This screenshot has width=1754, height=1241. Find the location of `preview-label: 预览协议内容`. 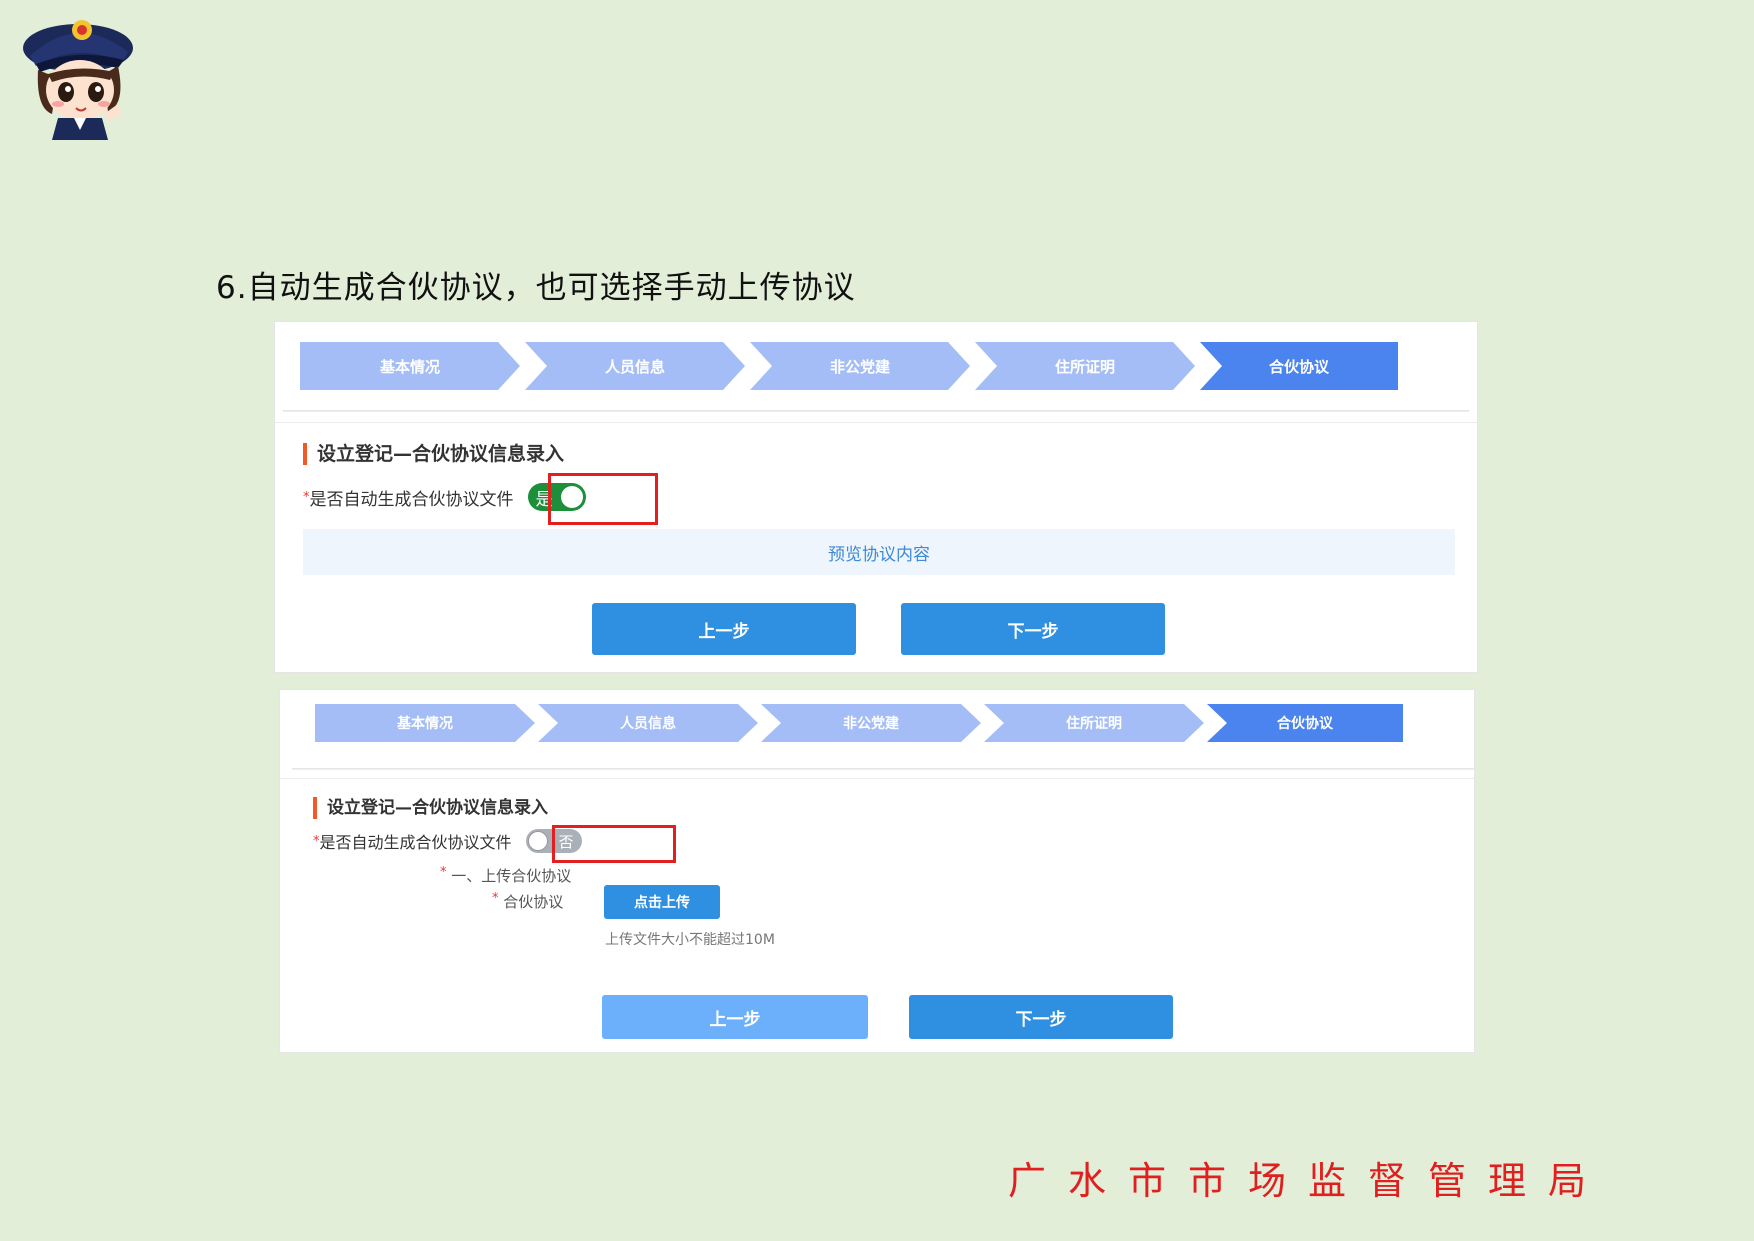

preview-label: 预览协议内容 is located at coordinates (879, 554).